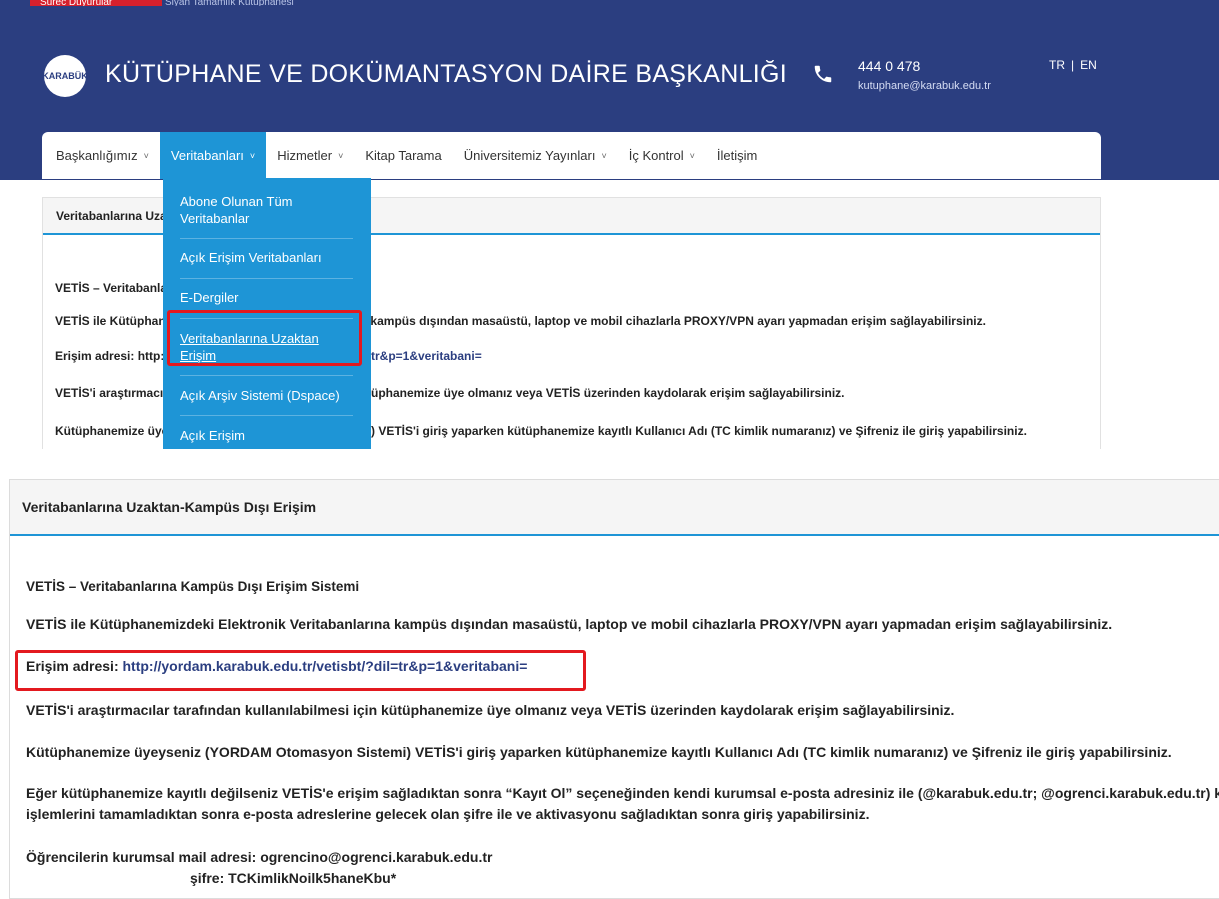  I want to click on dropdown-item-abone-veritabanlar: Abone Olunan Tüm Veritabanlar, so click(266, 208).